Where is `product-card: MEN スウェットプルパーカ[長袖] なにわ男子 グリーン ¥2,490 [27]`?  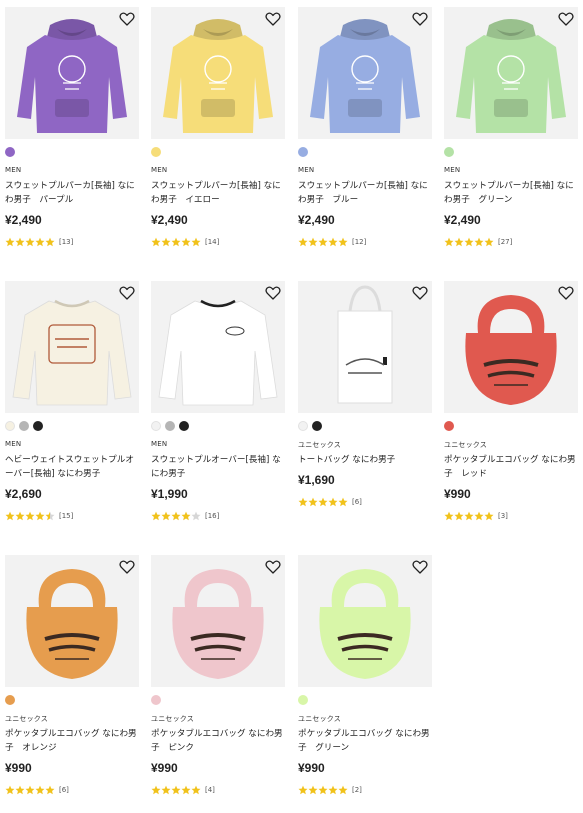 product-card: MEN スウェットプルパーカ[長袖] なにわ男子 グリーン ¥2,490 [27] is located at coordinates (511, 134).